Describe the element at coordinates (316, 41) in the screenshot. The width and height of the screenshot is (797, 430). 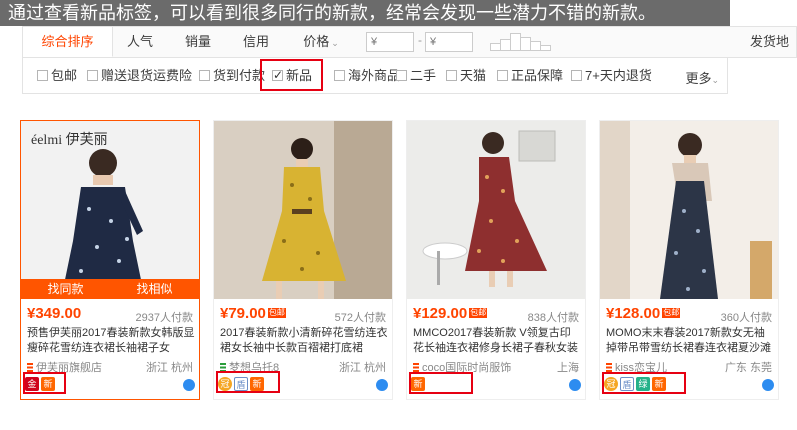
I see `sort-price-label: 价格` at that location.